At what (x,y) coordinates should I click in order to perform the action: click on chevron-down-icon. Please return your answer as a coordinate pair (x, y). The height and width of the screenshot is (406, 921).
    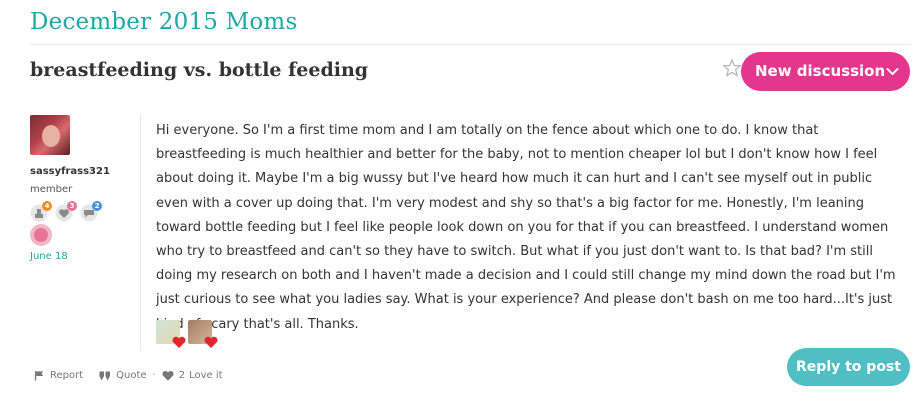
    Looking at the image, I should click on (892, 71).